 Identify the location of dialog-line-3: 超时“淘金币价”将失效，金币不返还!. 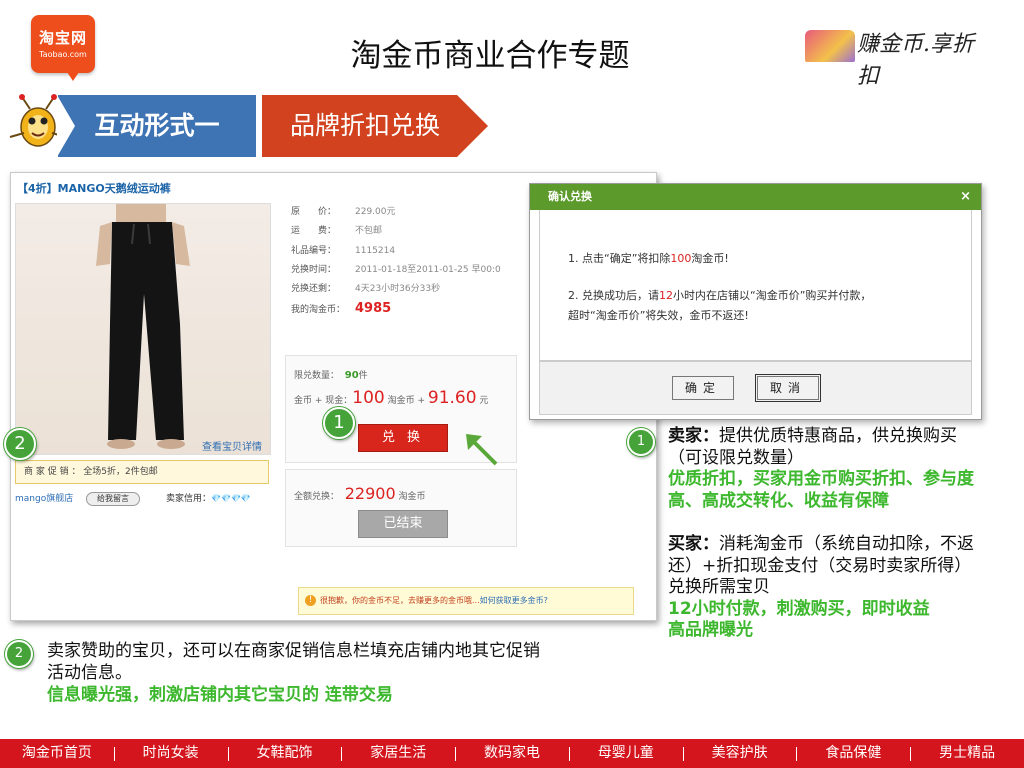
(658, 315).